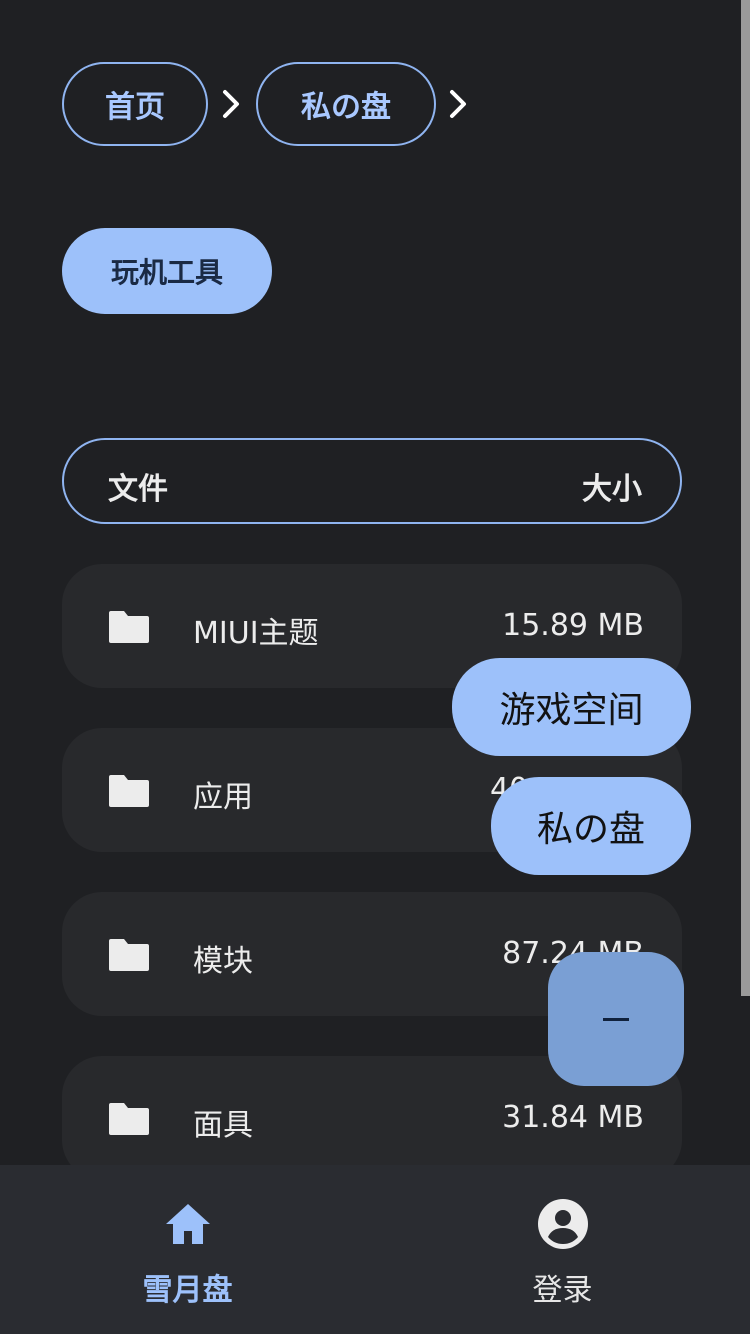  I want to click on file-name: MIUI主题, so click(256, 633).